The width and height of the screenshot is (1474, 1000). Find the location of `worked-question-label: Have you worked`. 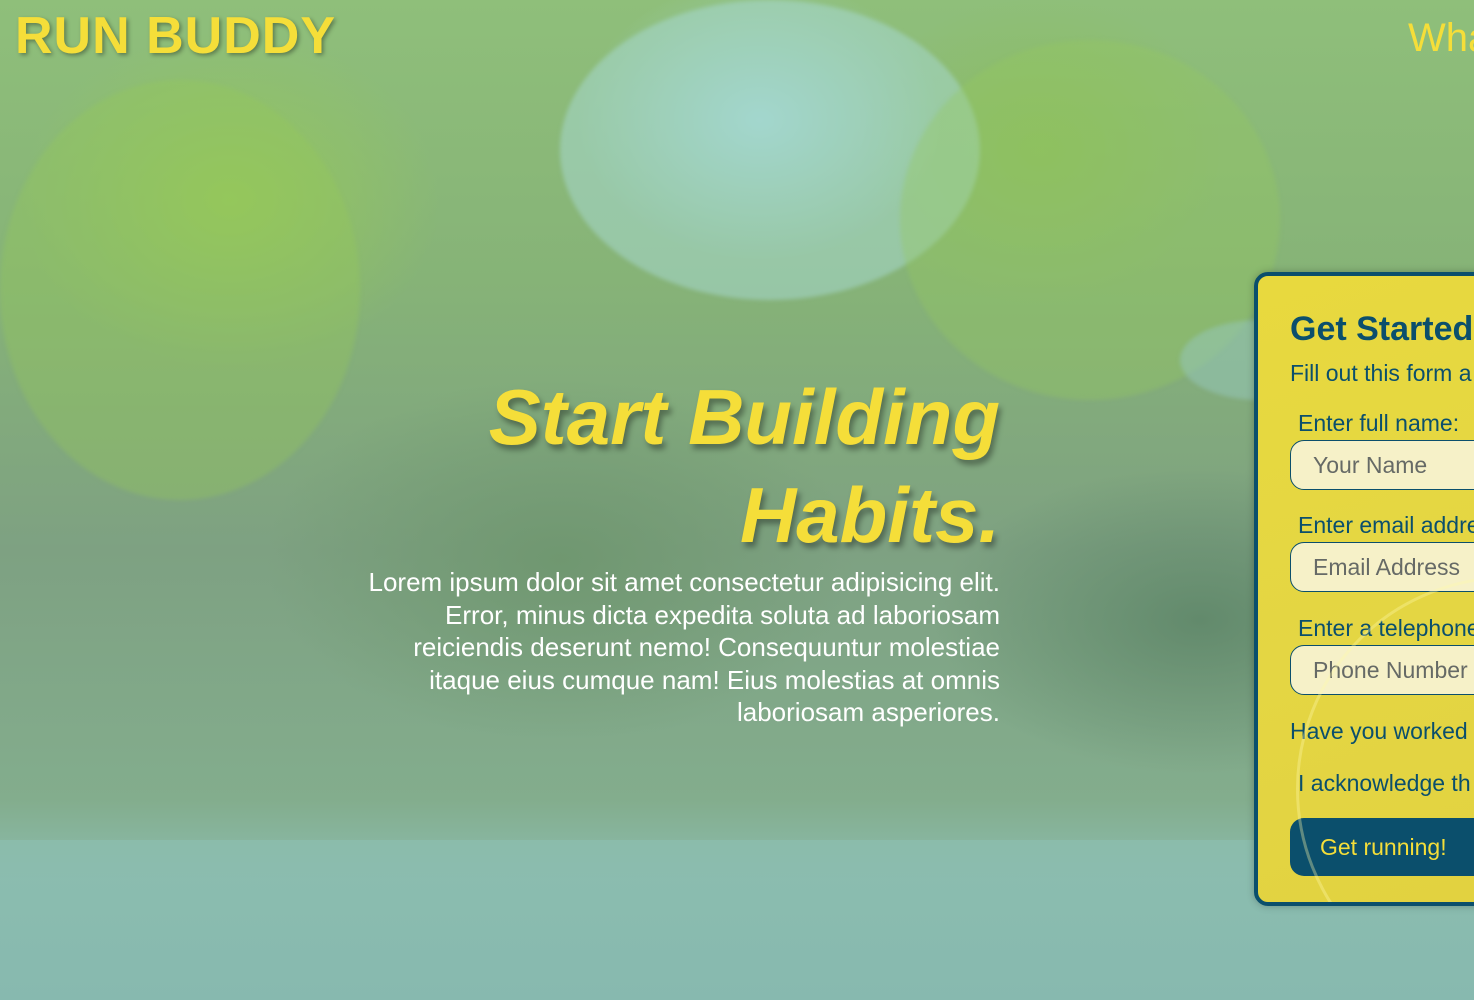

worked-question-label: Have you worked is located at coordinates (1379, 731).